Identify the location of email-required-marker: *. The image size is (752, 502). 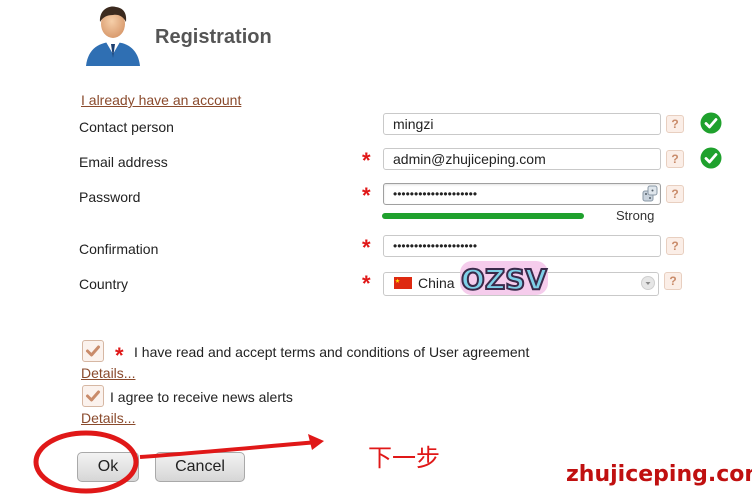
(366, 160).